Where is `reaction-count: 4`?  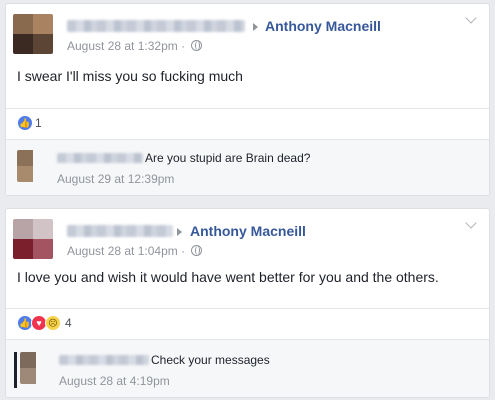
reaction-count: 4 is located at coordinates (68, 323).